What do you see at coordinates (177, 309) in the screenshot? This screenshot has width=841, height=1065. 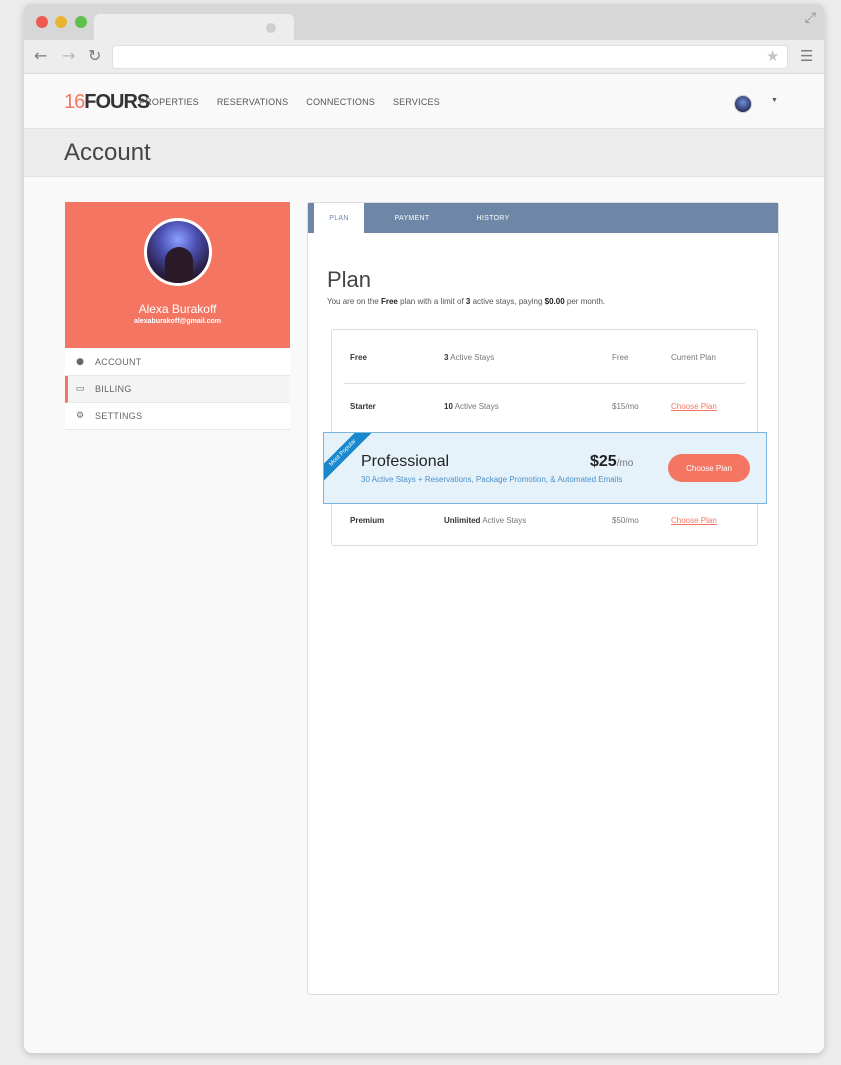 I see `profile-name: Alexa Burakoff` at bounding box center [177, 309].